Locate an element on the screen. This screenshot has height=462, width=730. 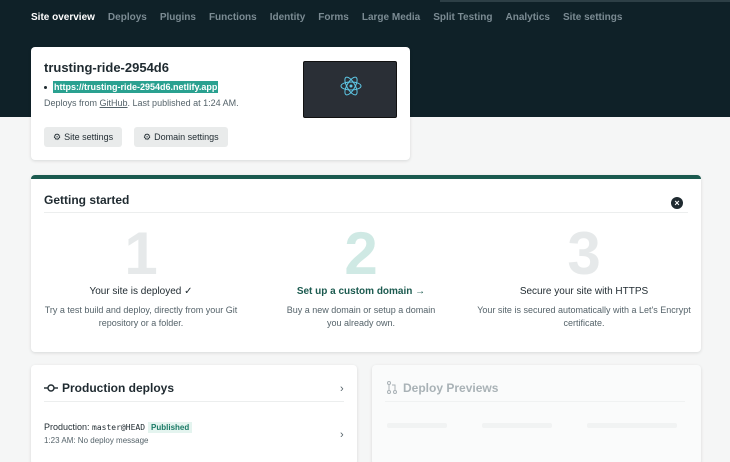
nav-site-settings: Site settings is located at coordinates (592, 19).